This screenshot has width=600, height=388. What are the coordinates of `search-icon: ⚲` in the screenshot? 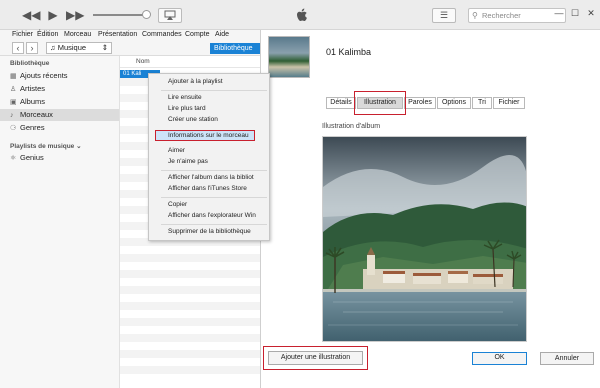 It's located at (475, 15).